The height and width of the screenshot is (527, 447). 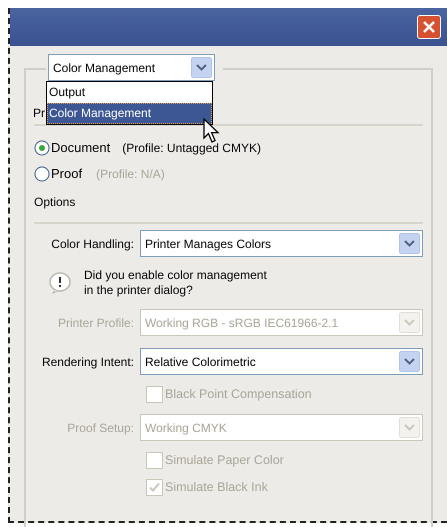 What do you see at coordinates (175, 283) in the screenshot?
I see `warning-text: Did you enable color management in the printer dialog?` at bounding box center [175, 283].